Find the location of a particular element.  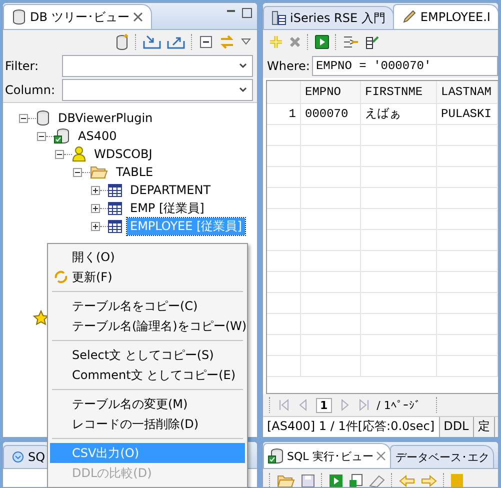

menu-item: レコードの一括削除(D) is located at coordinates (147, 424).